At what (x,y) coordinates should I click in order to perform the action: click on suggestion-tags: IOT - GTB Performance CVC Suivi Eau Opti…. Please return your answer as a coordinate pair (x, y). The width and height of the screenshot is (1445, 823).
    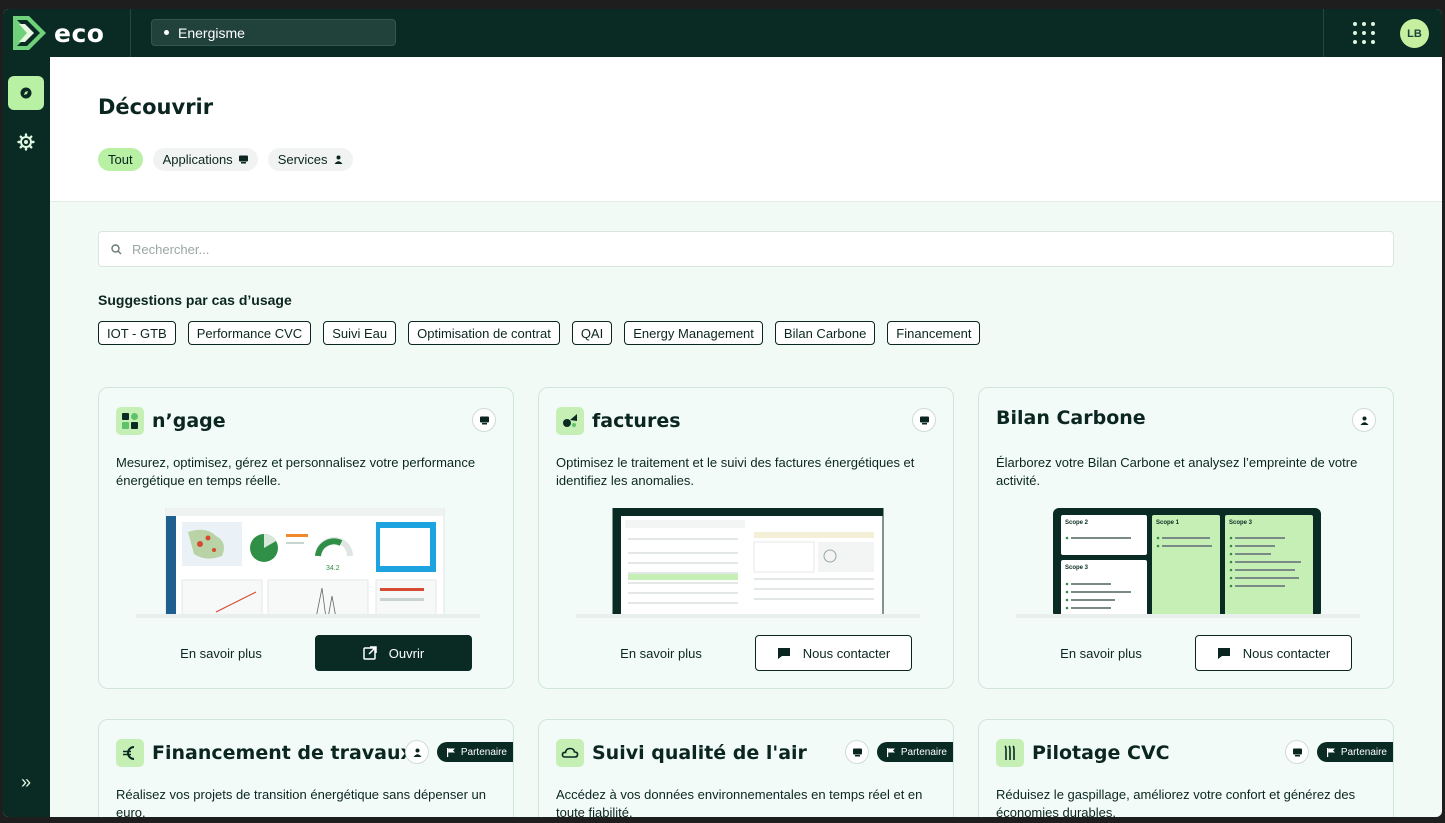
    Looking at the image, I should click on (539, 333).